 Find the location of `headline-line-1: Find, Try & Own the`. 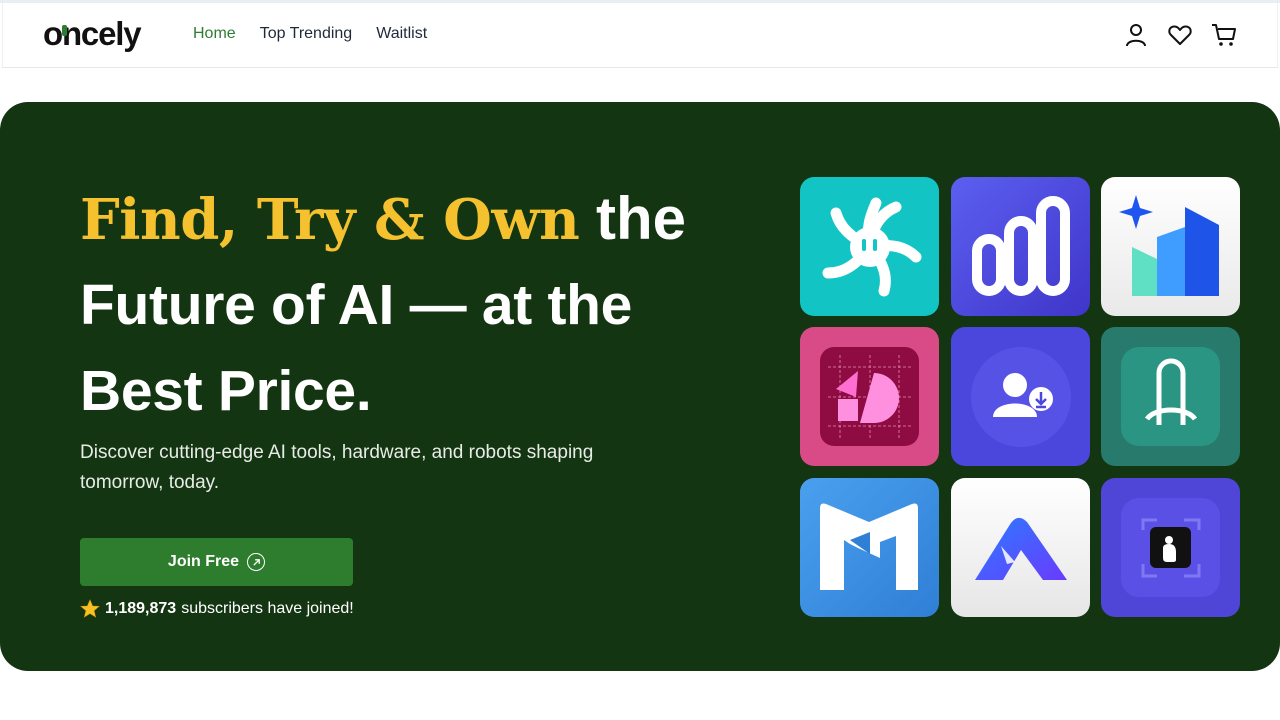

headline-line-1: Find, Try & Own the is located at coordinates (400, 219).